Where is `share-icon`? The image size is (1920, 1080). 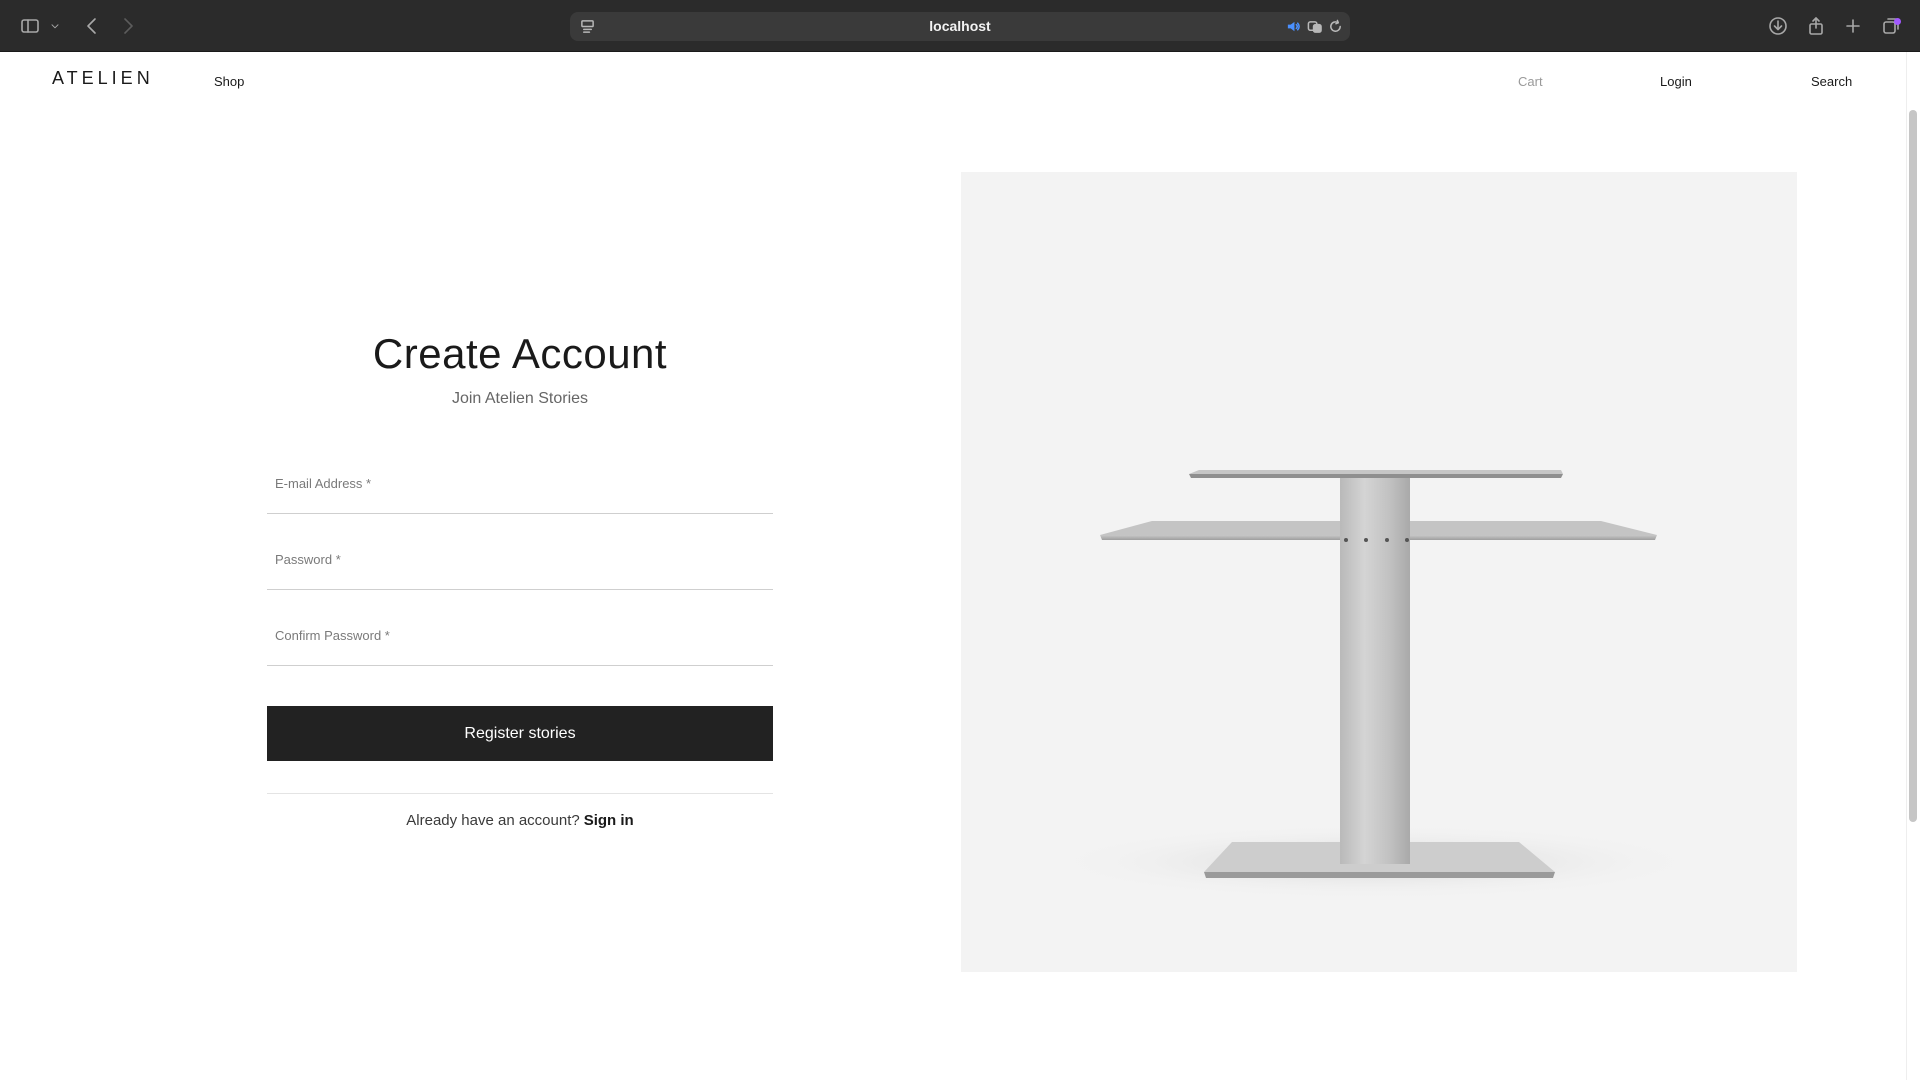
share-icon is located at coordinates (1816, 26).